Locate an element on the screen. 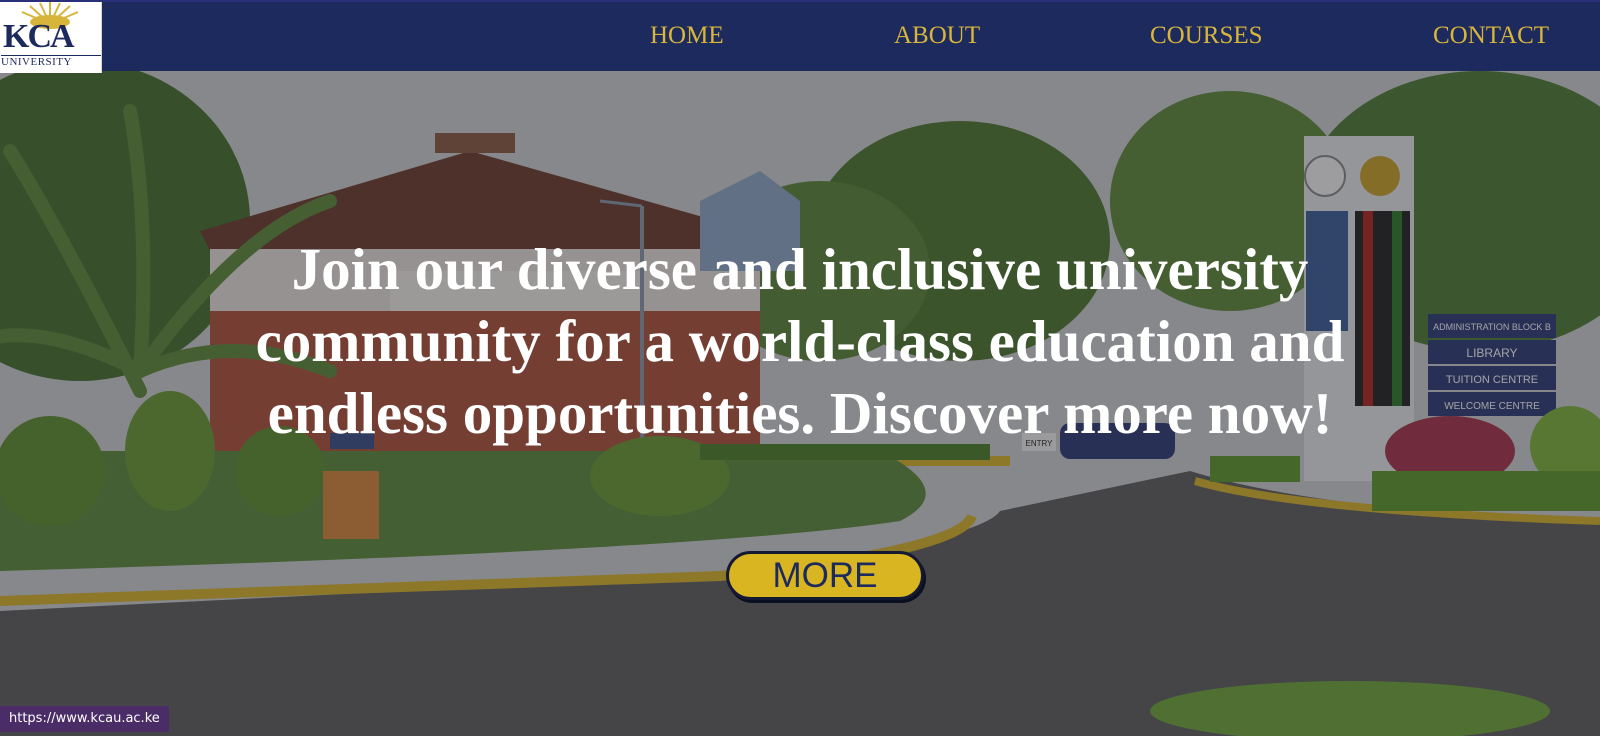  nav-courses: COURSES is located at coordinates (1206, 36).